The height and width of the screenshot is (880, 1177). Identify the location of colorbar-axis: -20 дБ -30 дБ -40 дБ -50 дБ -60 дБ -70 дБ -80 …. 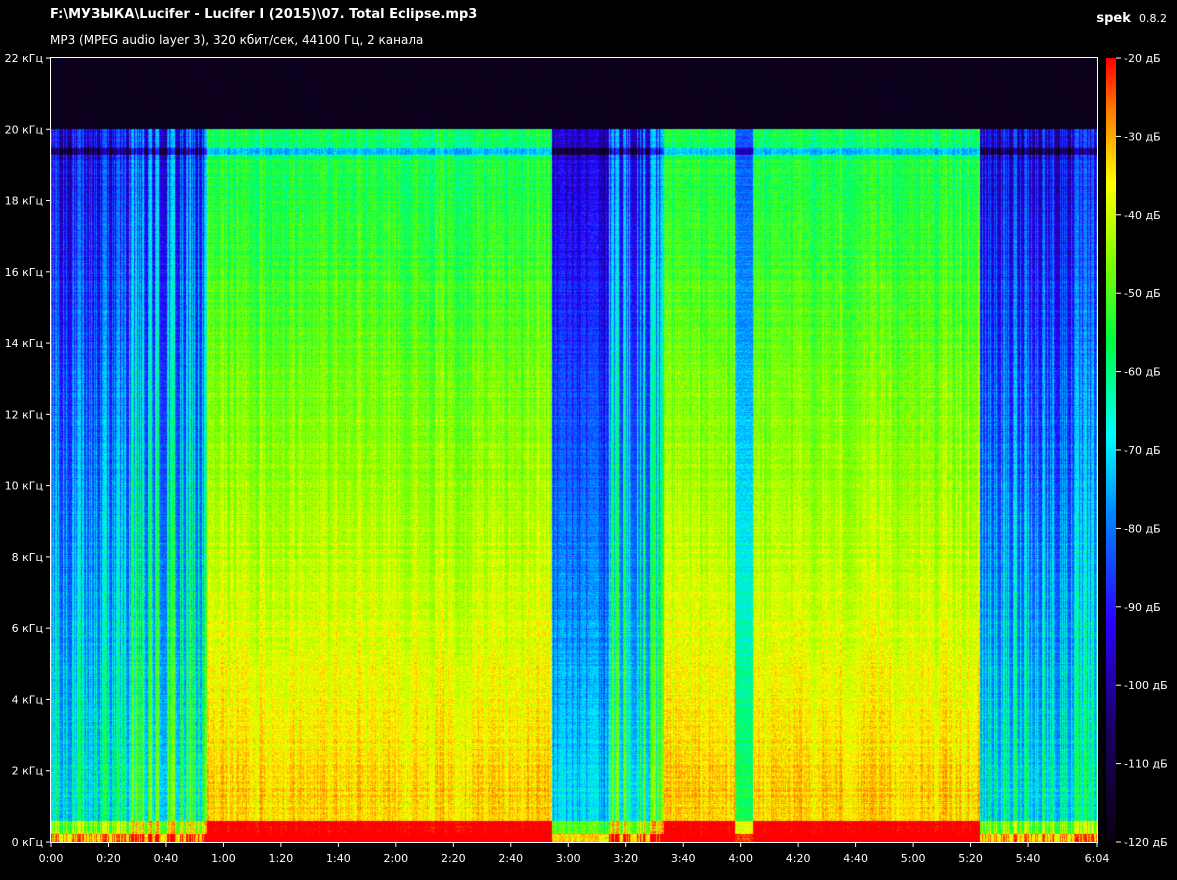
(1142, 450).